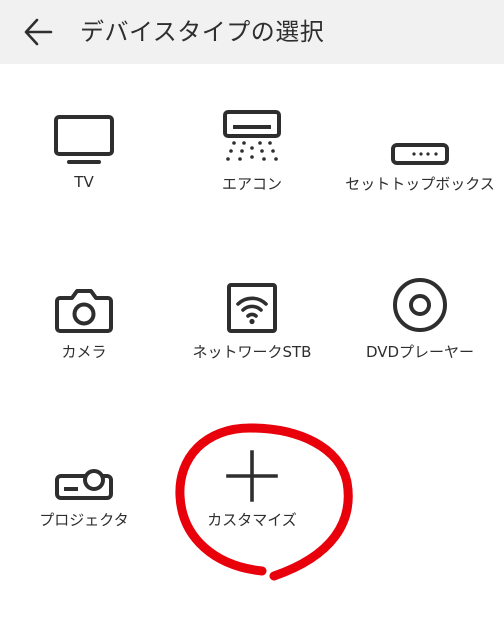 The image size is (504, 640). I want to click on device-tile-camera: カメラ, so click(84, 333).